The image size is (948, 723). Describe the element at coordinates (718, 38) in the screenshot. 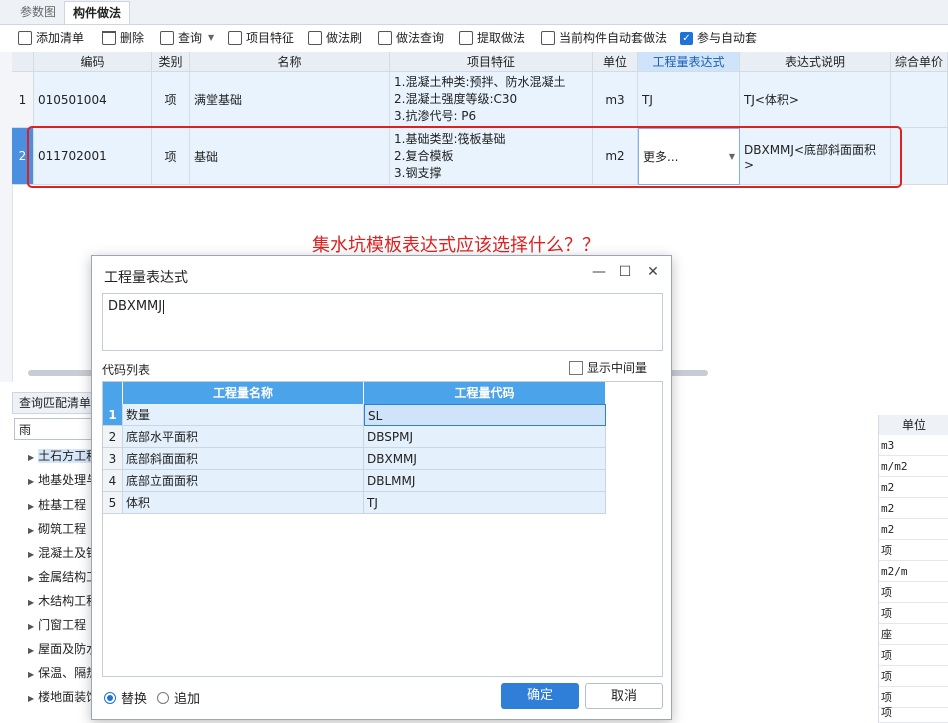

I see `auto-participate-checkbox: ✓ 参与自动套` at that location.